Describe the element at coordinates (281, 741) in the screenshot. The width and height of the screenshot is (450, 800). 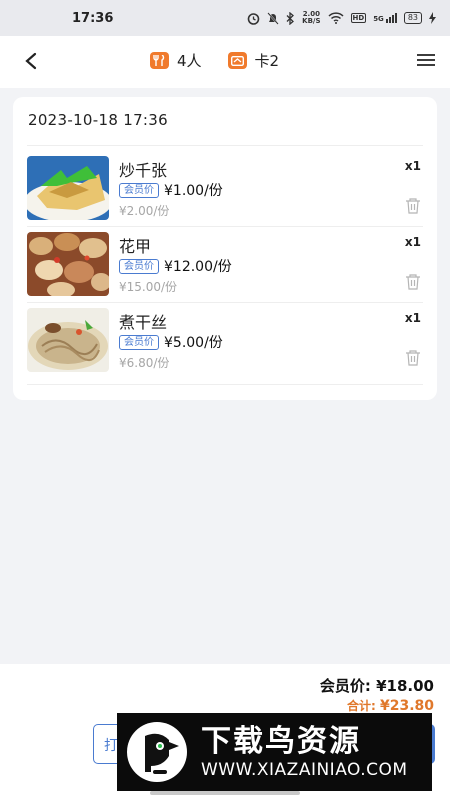
I see `watermark-title: 下载鸟资源` at that location.